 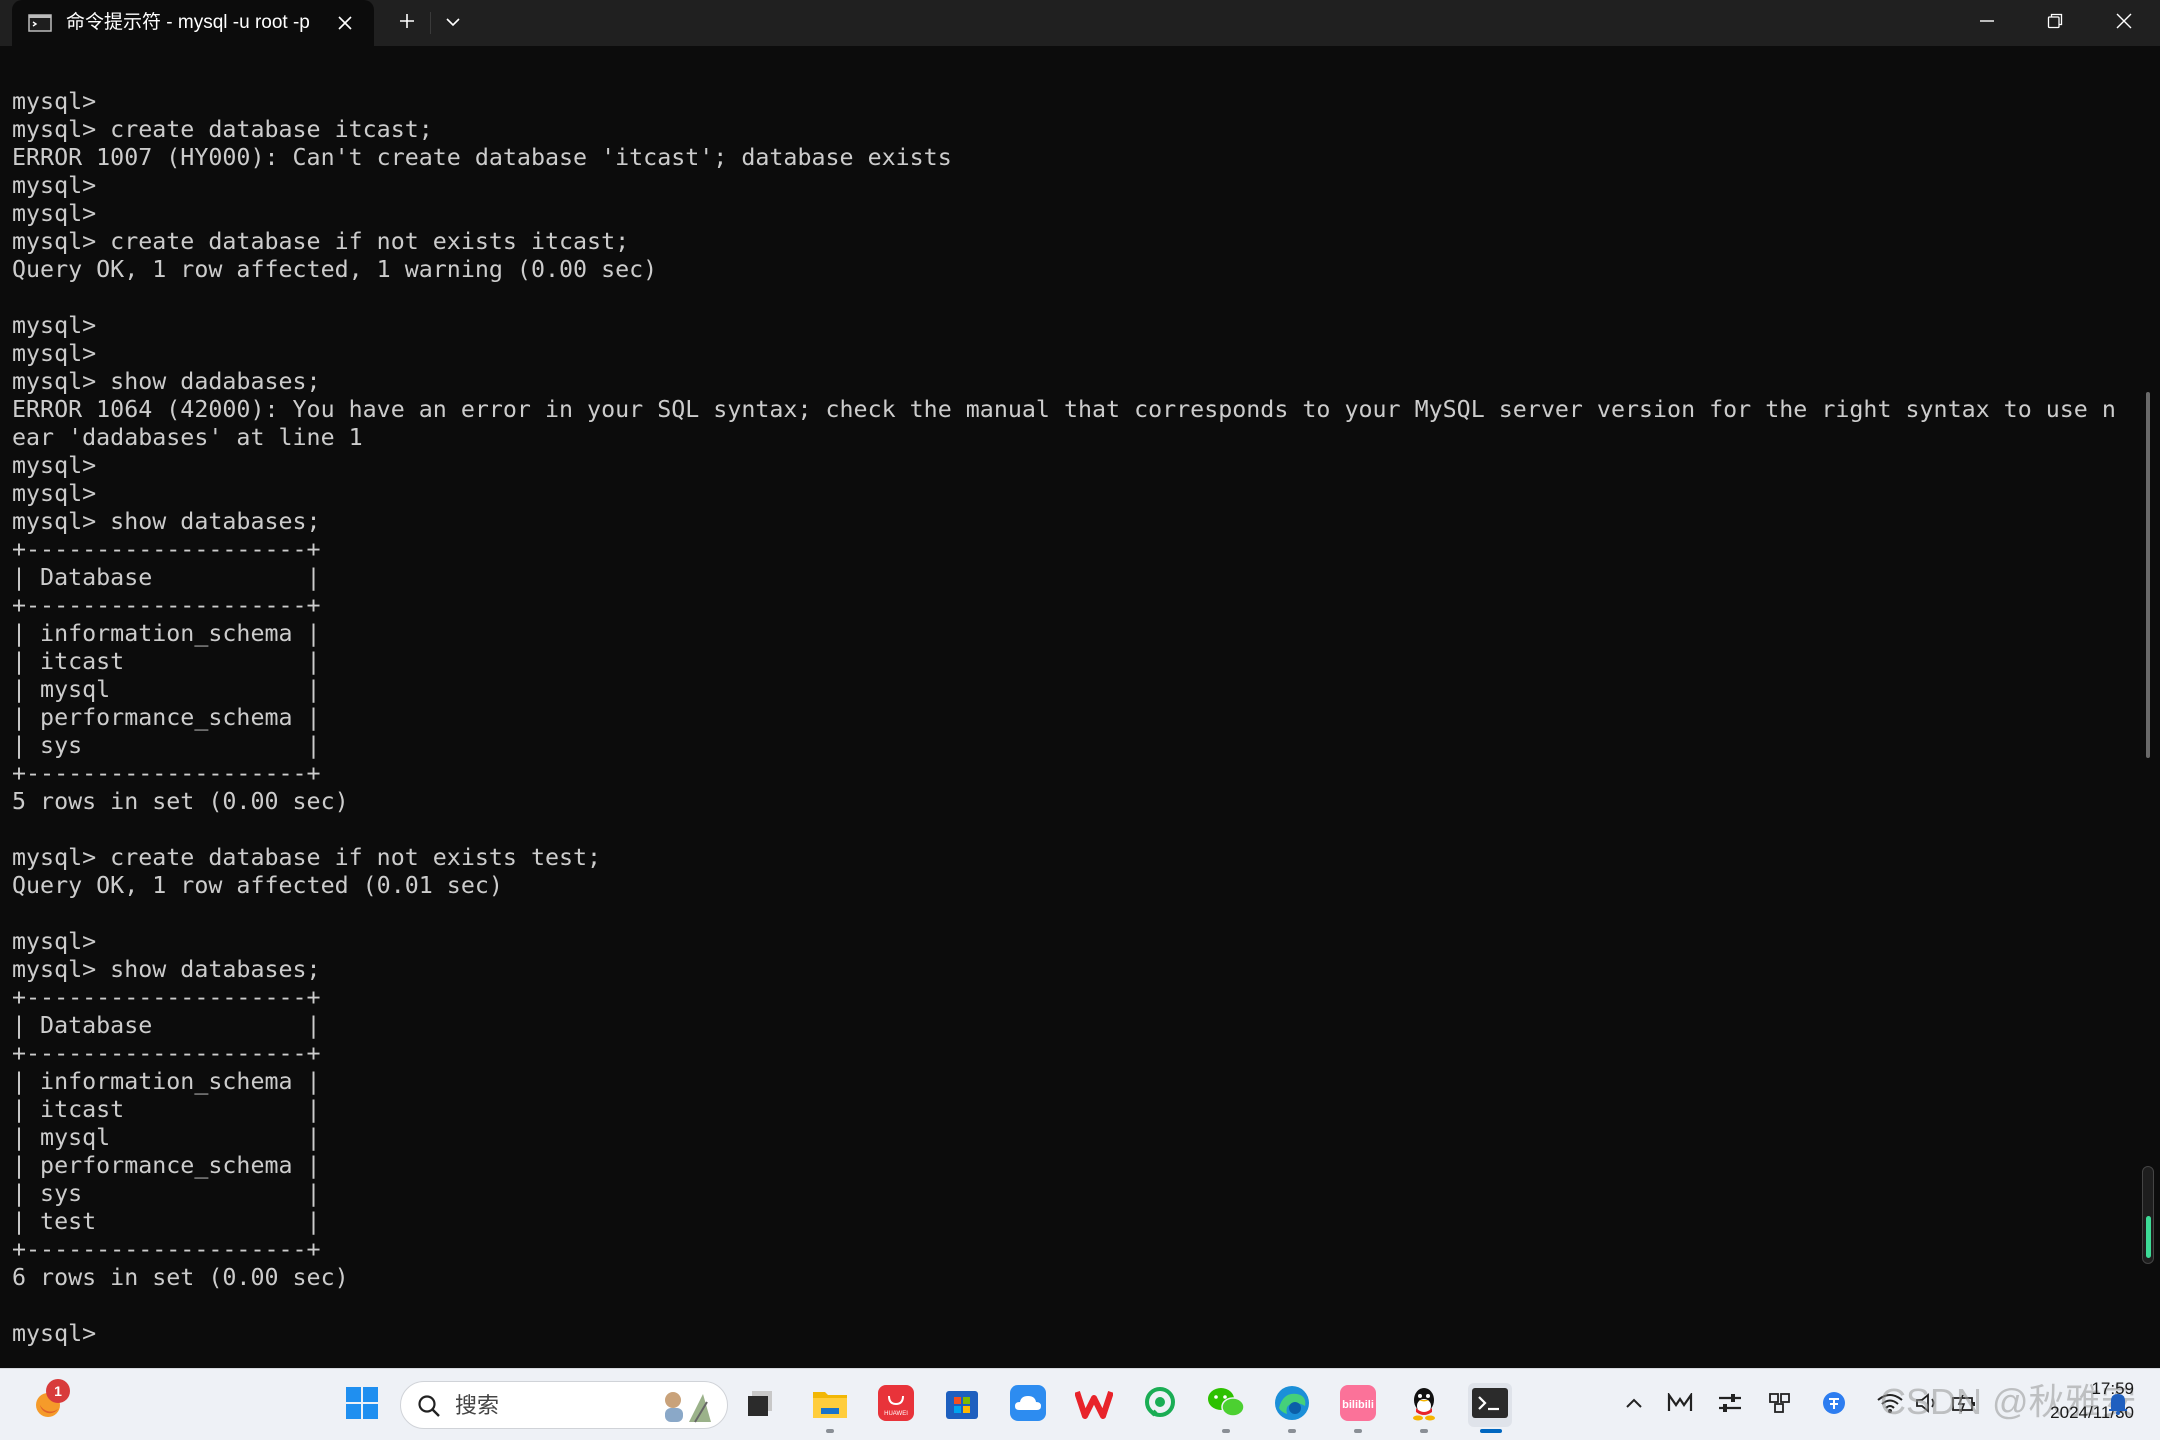 I want to click on terminal-line: Query OK, 1 row affected (0.01 sec), so click(x=257, y=885).